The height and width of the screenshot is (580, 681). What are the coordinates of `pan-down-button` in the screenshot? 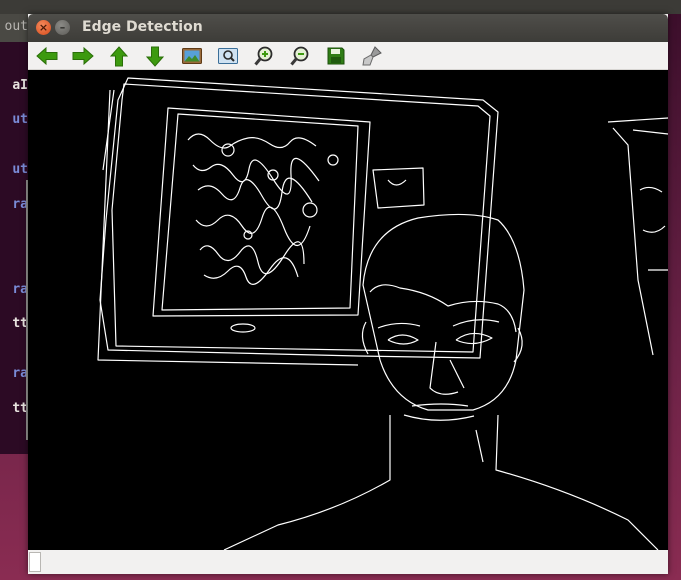 It's located at (155, 56).